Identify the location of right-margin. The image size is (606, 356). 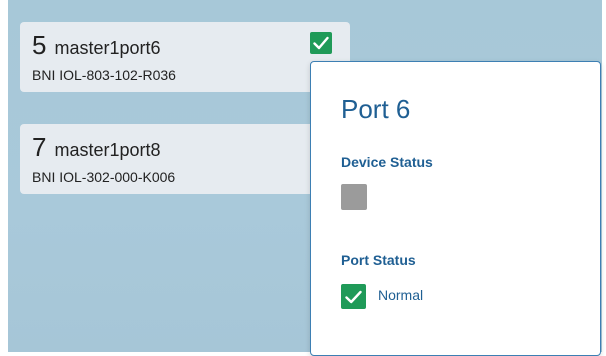
(604, 177).